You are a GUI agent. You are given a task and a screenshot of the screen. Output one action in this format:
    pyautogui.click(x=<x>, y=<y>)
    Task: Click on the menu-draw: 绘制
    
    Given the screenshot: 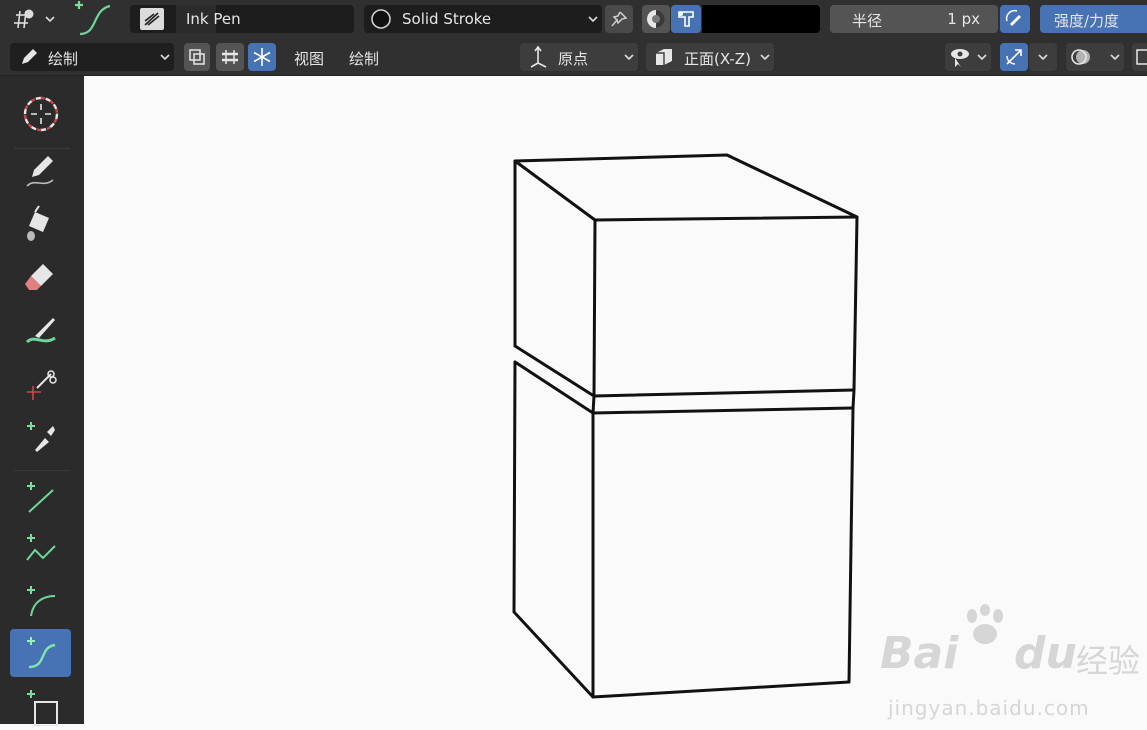 What is the action you would take?
    pyautogui.click(x=364, y=58)
    